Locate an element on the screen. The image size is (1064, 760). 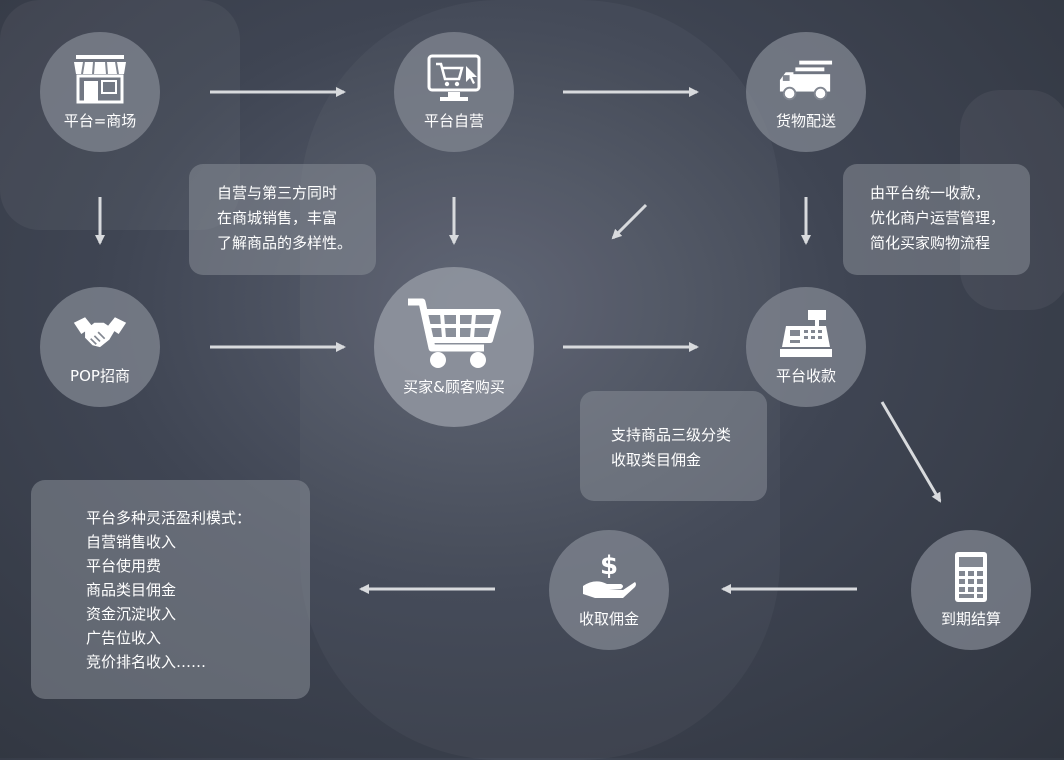
cash-register-icon is located at coordinates (806, 334).